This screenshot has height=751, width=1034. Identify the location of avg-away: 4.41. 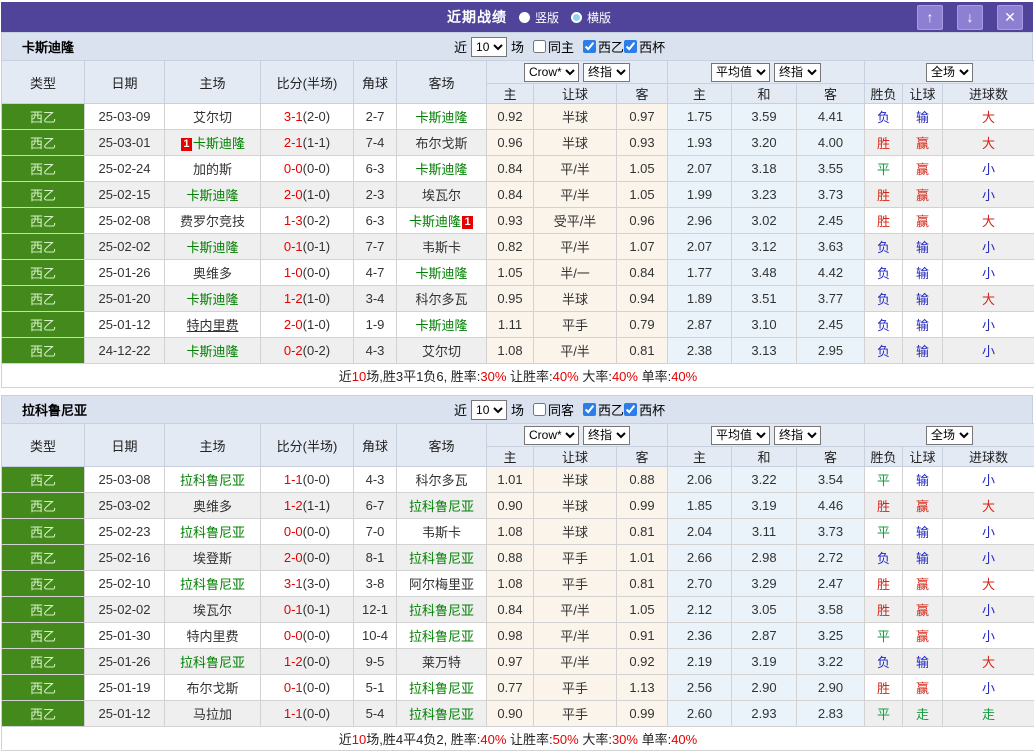
(831, 117).